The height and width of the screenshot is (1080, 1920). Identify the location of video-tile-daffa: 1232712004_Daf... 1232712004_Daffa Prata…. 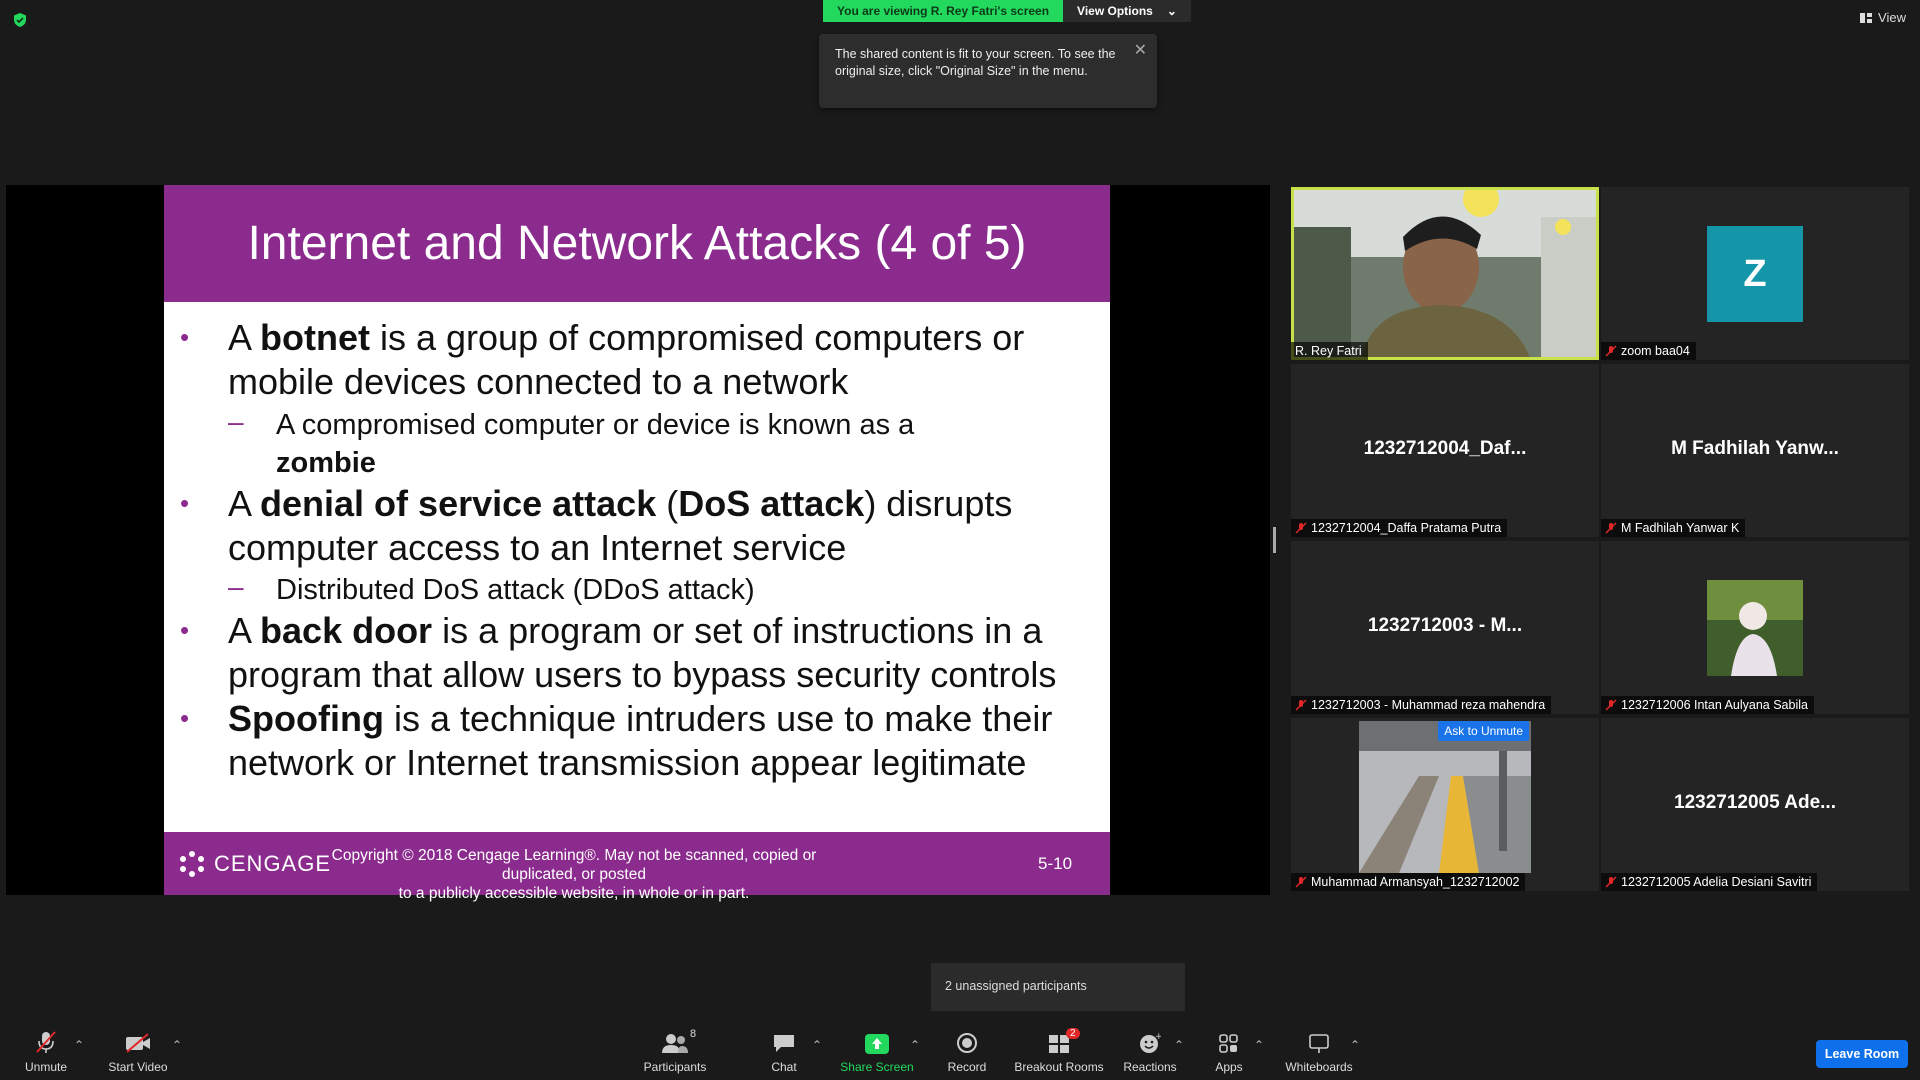
(1445, 450).